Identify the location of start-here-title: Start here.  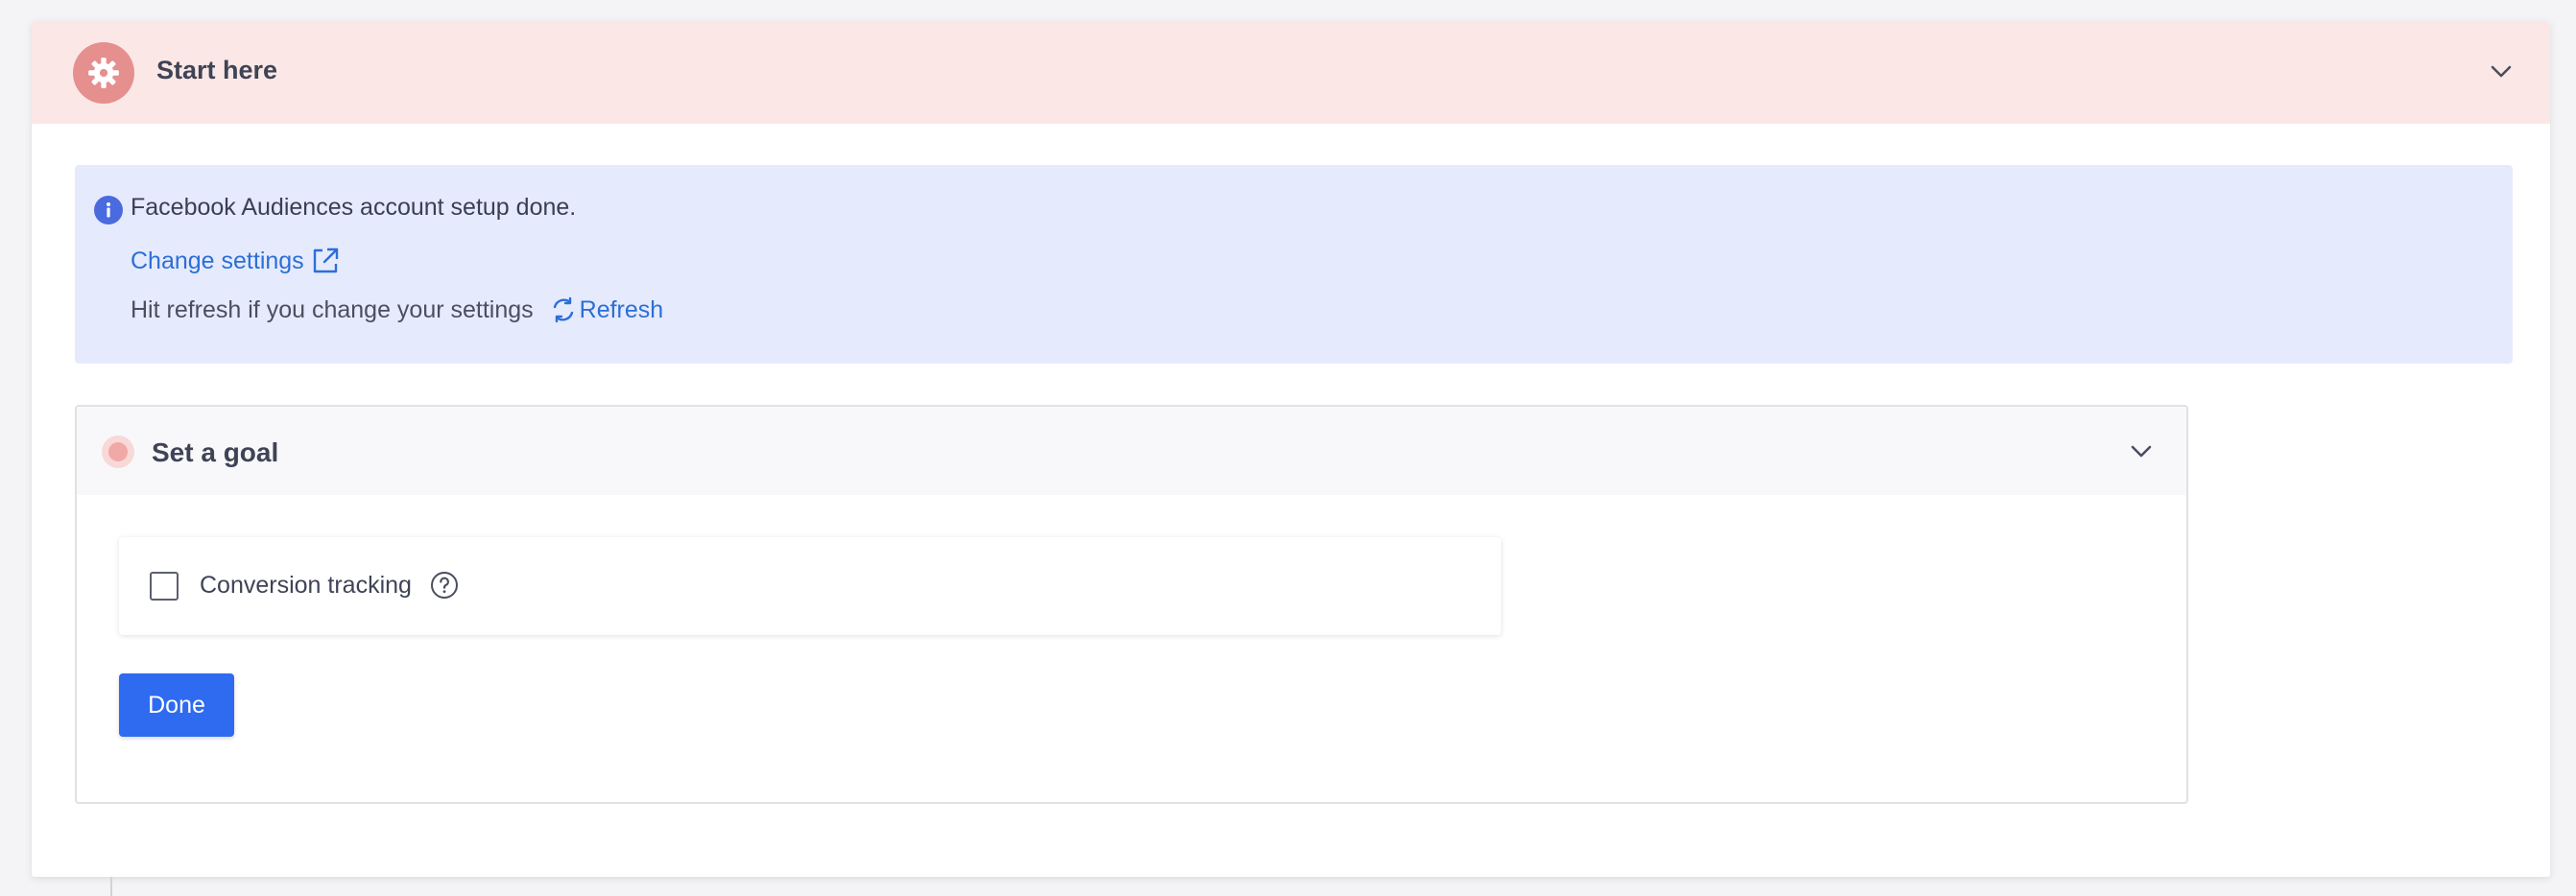
(217, 70).